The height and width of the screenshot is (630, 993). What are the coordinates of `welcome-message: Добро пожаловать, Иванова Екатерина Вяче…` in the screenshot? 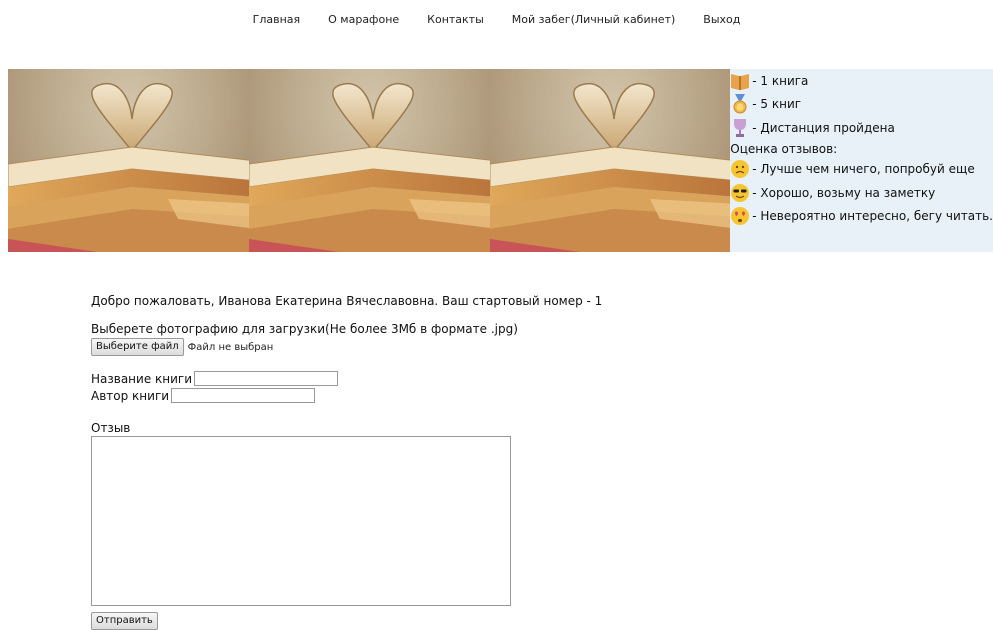 It's located at (347, 301).